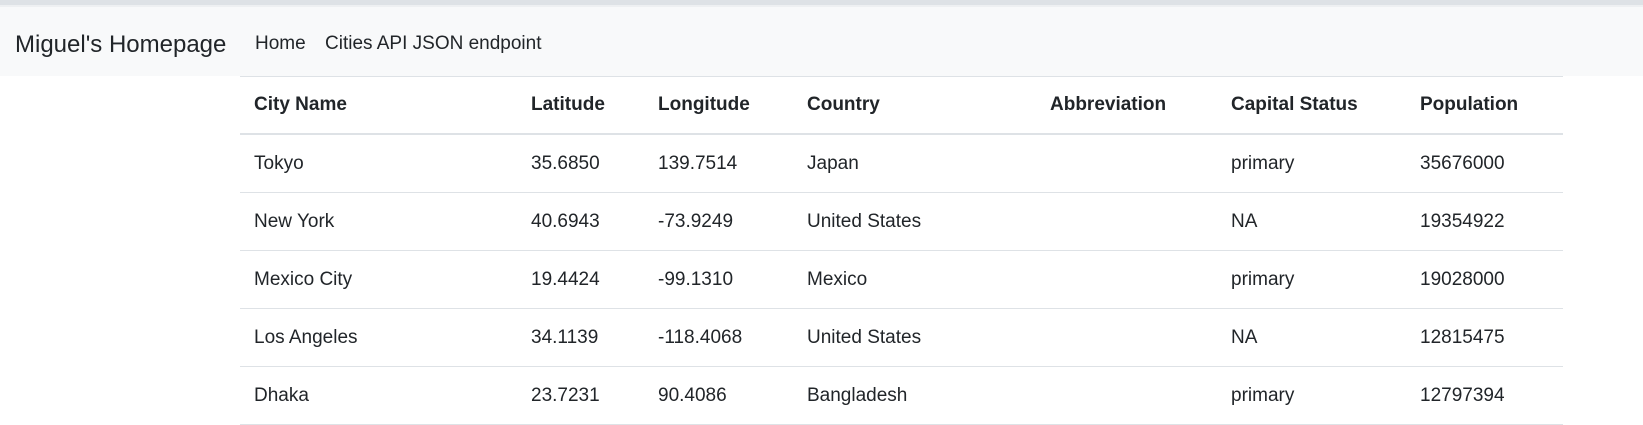 The image size is (1643, 425). What do you see at coordinates (1311, 105) in the screenshot?
I see `header-capital-status: Capital Status` at bounding box center [1311, 105].